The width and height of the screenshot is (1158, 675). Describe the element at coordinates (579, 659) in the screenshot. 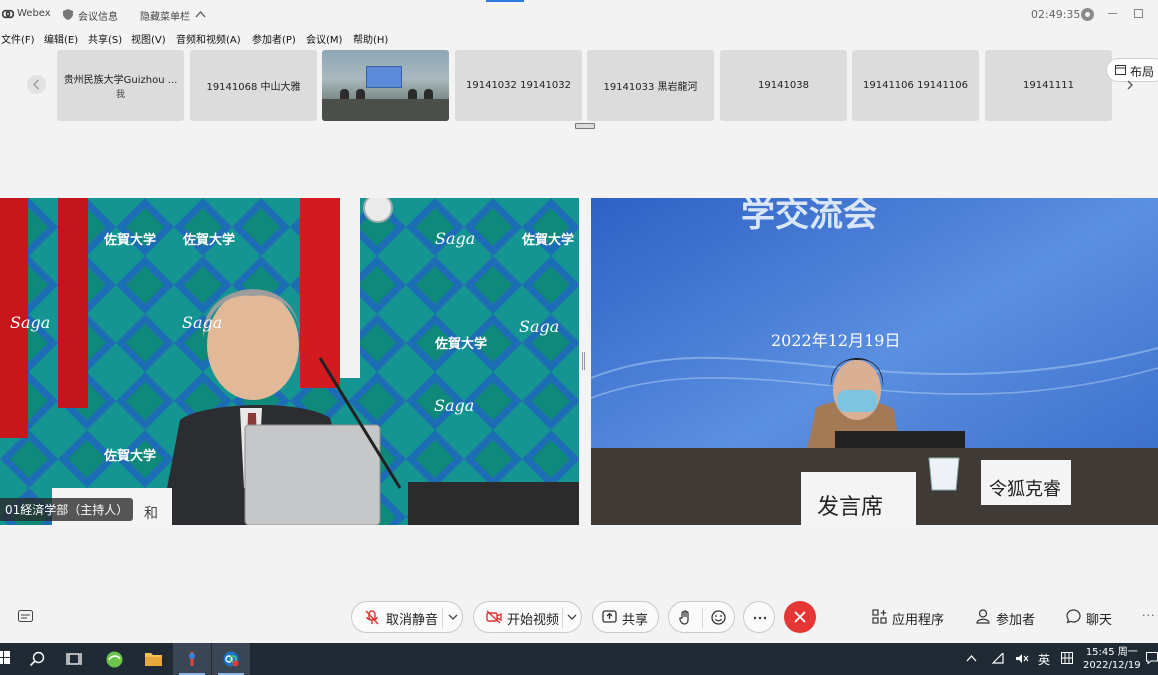

I see `os-taskbar: 英 15:45 周一 2022/12/19` at that location.